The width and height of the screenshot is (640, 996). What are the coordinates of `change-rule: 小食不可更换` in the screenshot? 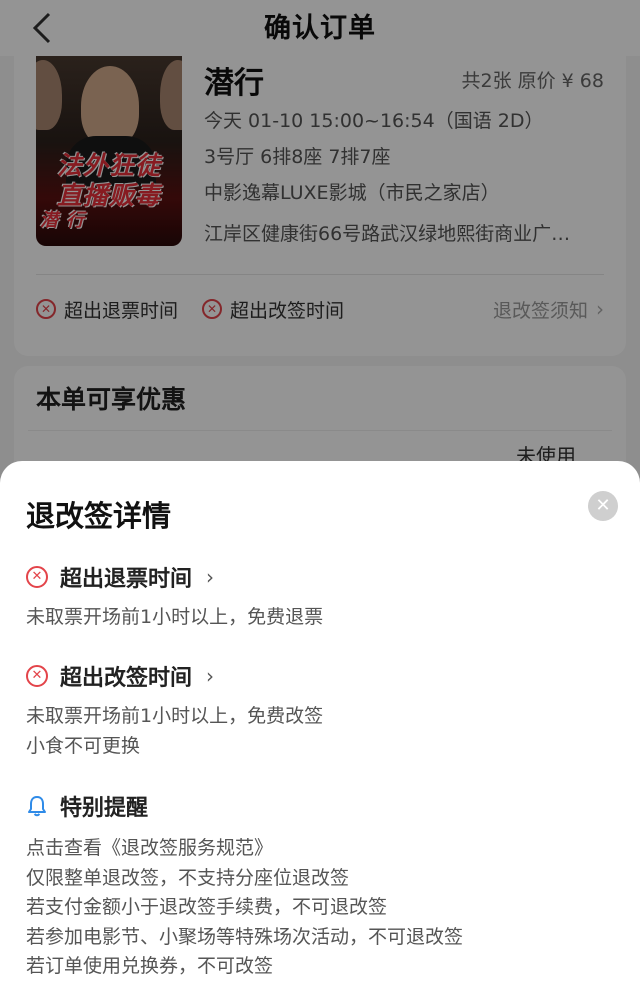 It's located at (83, 745).